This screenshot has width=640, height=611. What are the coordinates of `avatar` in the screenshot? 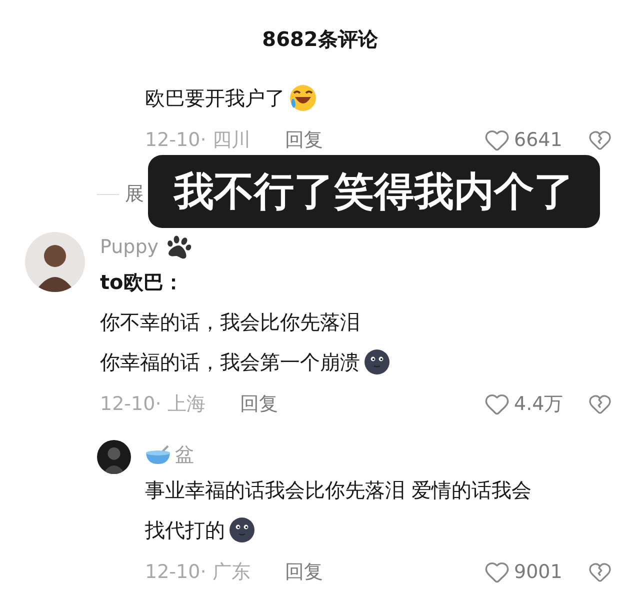 It's located at (114, 457).